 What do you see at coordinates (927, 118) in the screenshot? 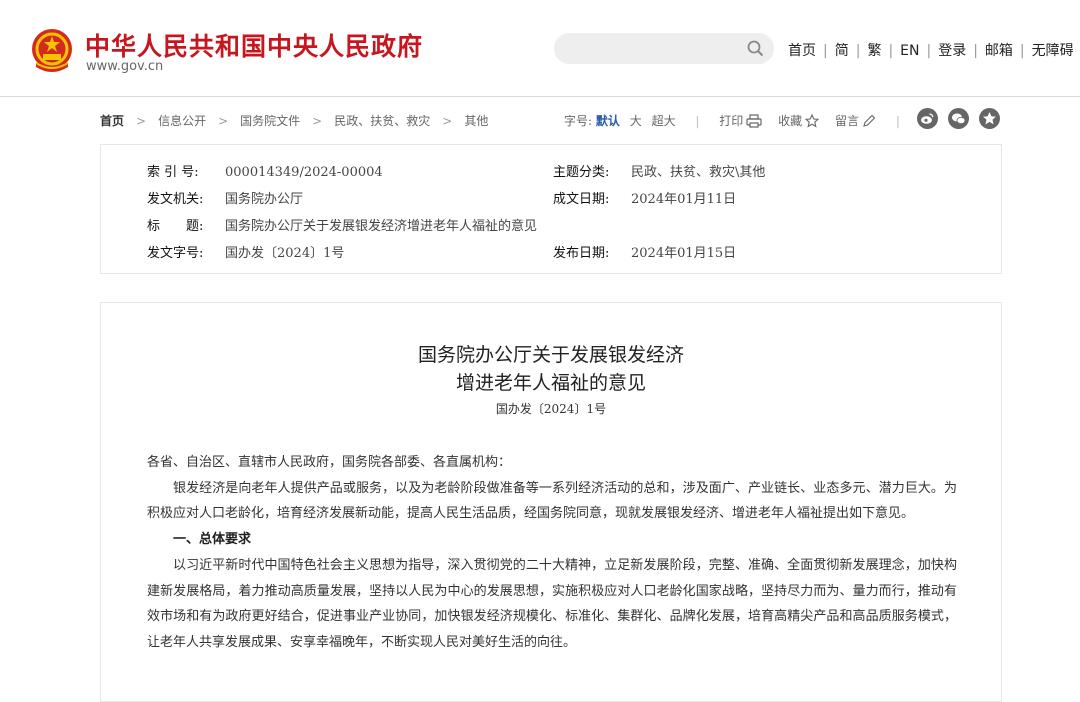
I see `weibo-icon` at bounding box center [927, 118].